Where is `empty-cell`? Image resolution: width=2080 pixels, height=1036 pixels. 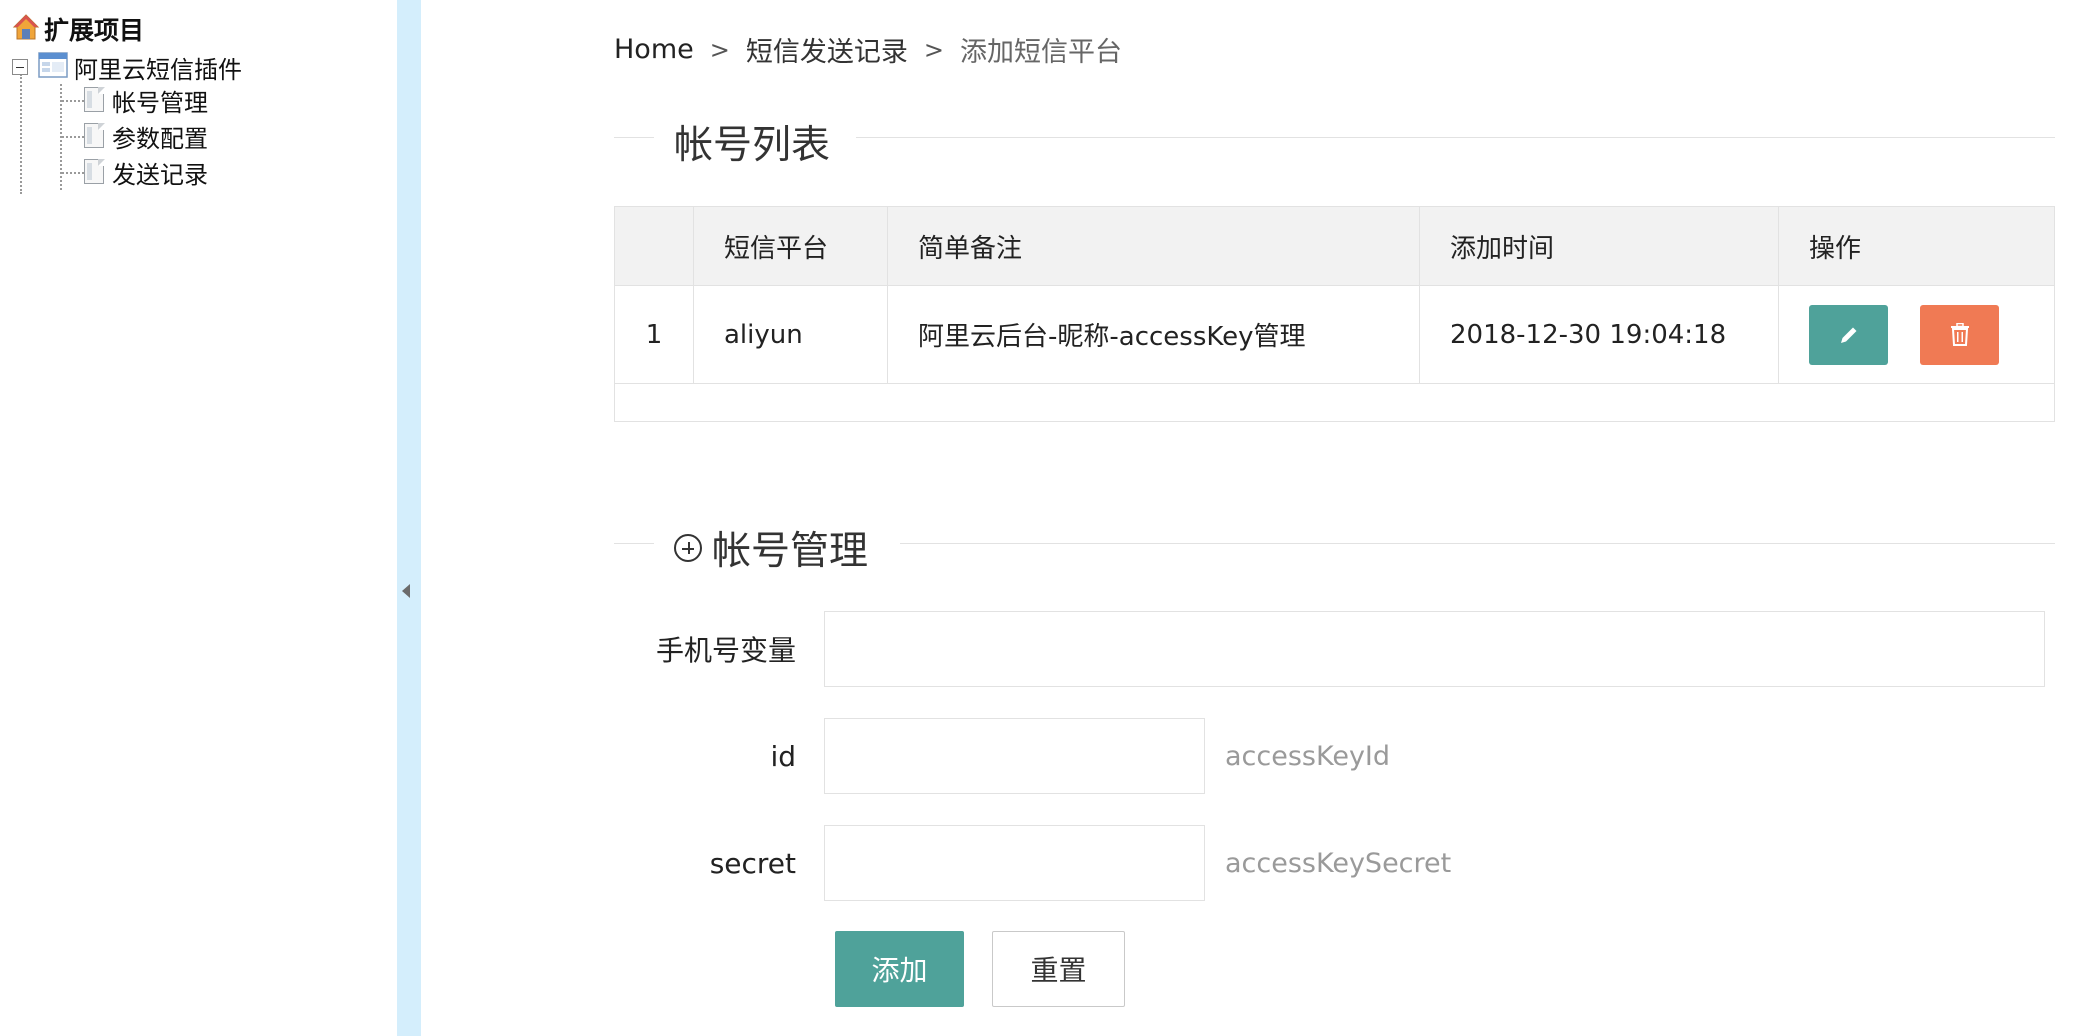
empty-cell is located at coordinates (1334, 402).